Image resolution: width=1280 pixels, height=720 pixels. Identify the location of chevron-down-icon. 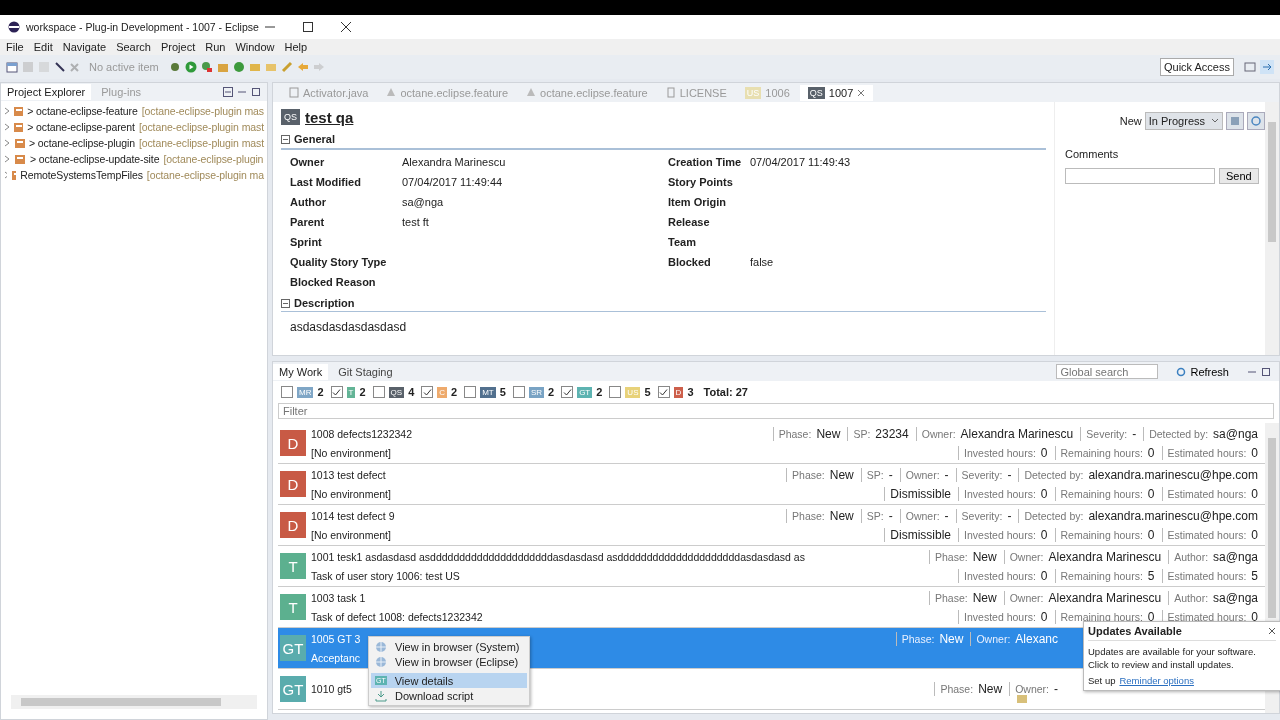
(1215, 121).